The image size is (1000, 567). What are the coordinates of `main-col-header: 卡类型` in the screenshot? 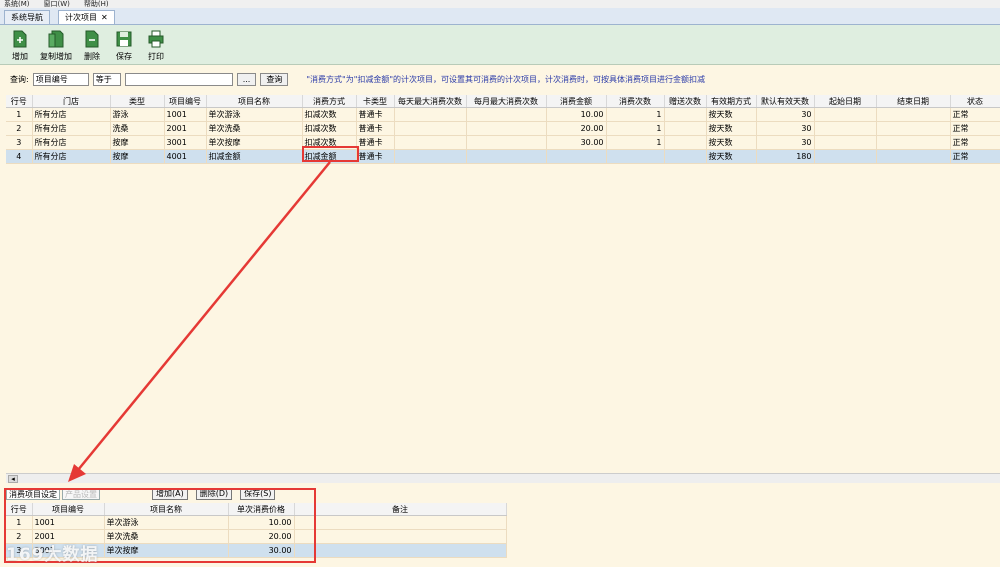 It's located at (375, 101).